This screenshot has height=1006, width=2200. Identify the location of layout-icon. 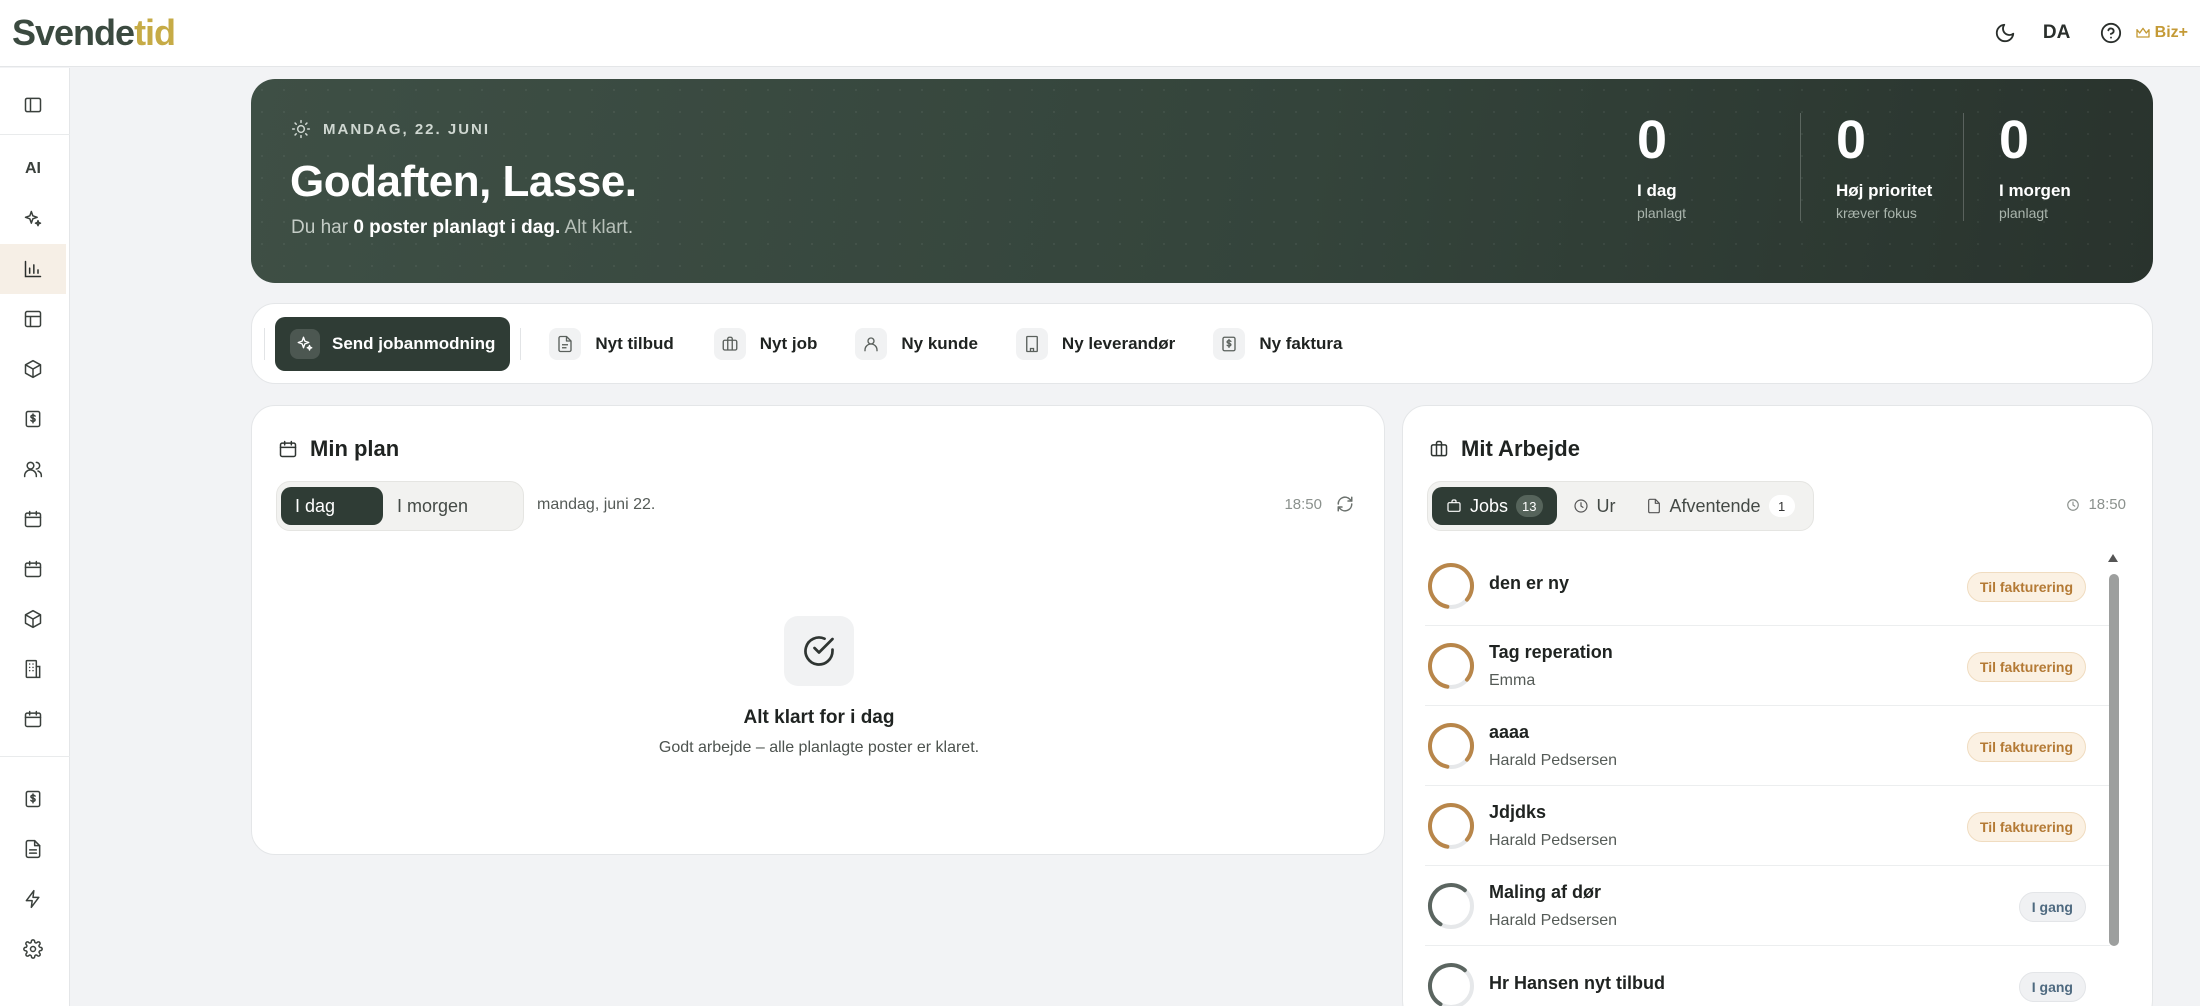
(33, 319).